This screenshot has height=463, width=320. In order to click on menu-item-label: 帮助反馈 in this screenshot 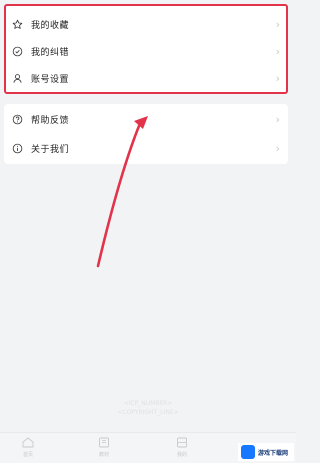, I will do `click(50, 120)`.